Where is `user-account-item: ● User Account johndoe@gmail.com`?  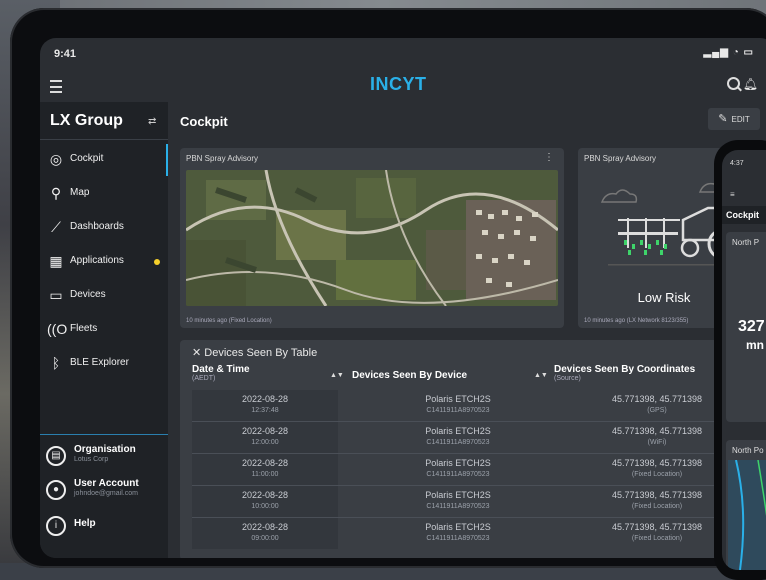 user-account-item: ● User Account johndoe@gmail.com is located at coordinates (104, 491).